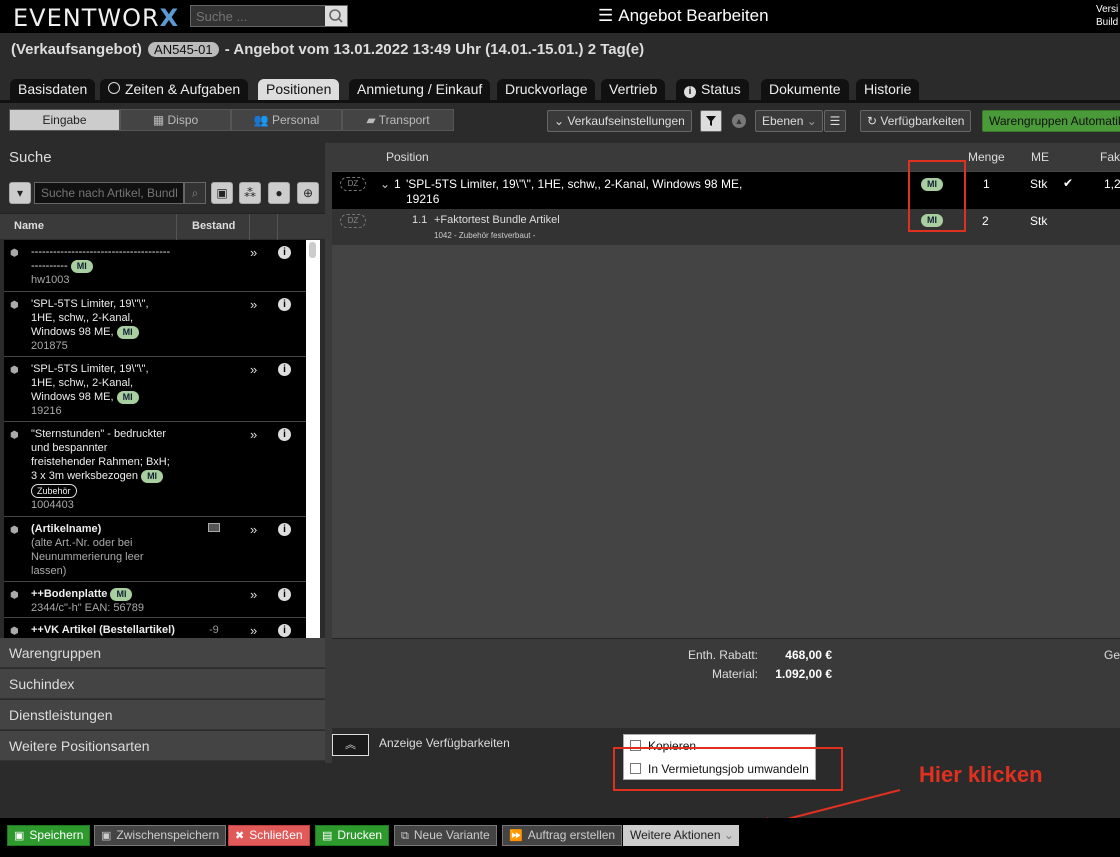 This screenshot has height=857, width=1120. What do you see at coordinates (286, 120) in the screenshot?
I see `segment-personal: 👥 Personal` at bounding box center [286, 120].